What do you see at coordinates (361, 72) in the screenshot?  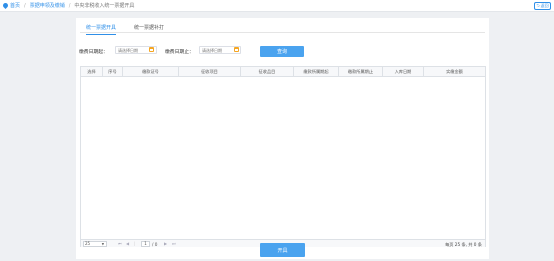 I see `column-header: 缴款所属期止` at bounding box center [361, 72].